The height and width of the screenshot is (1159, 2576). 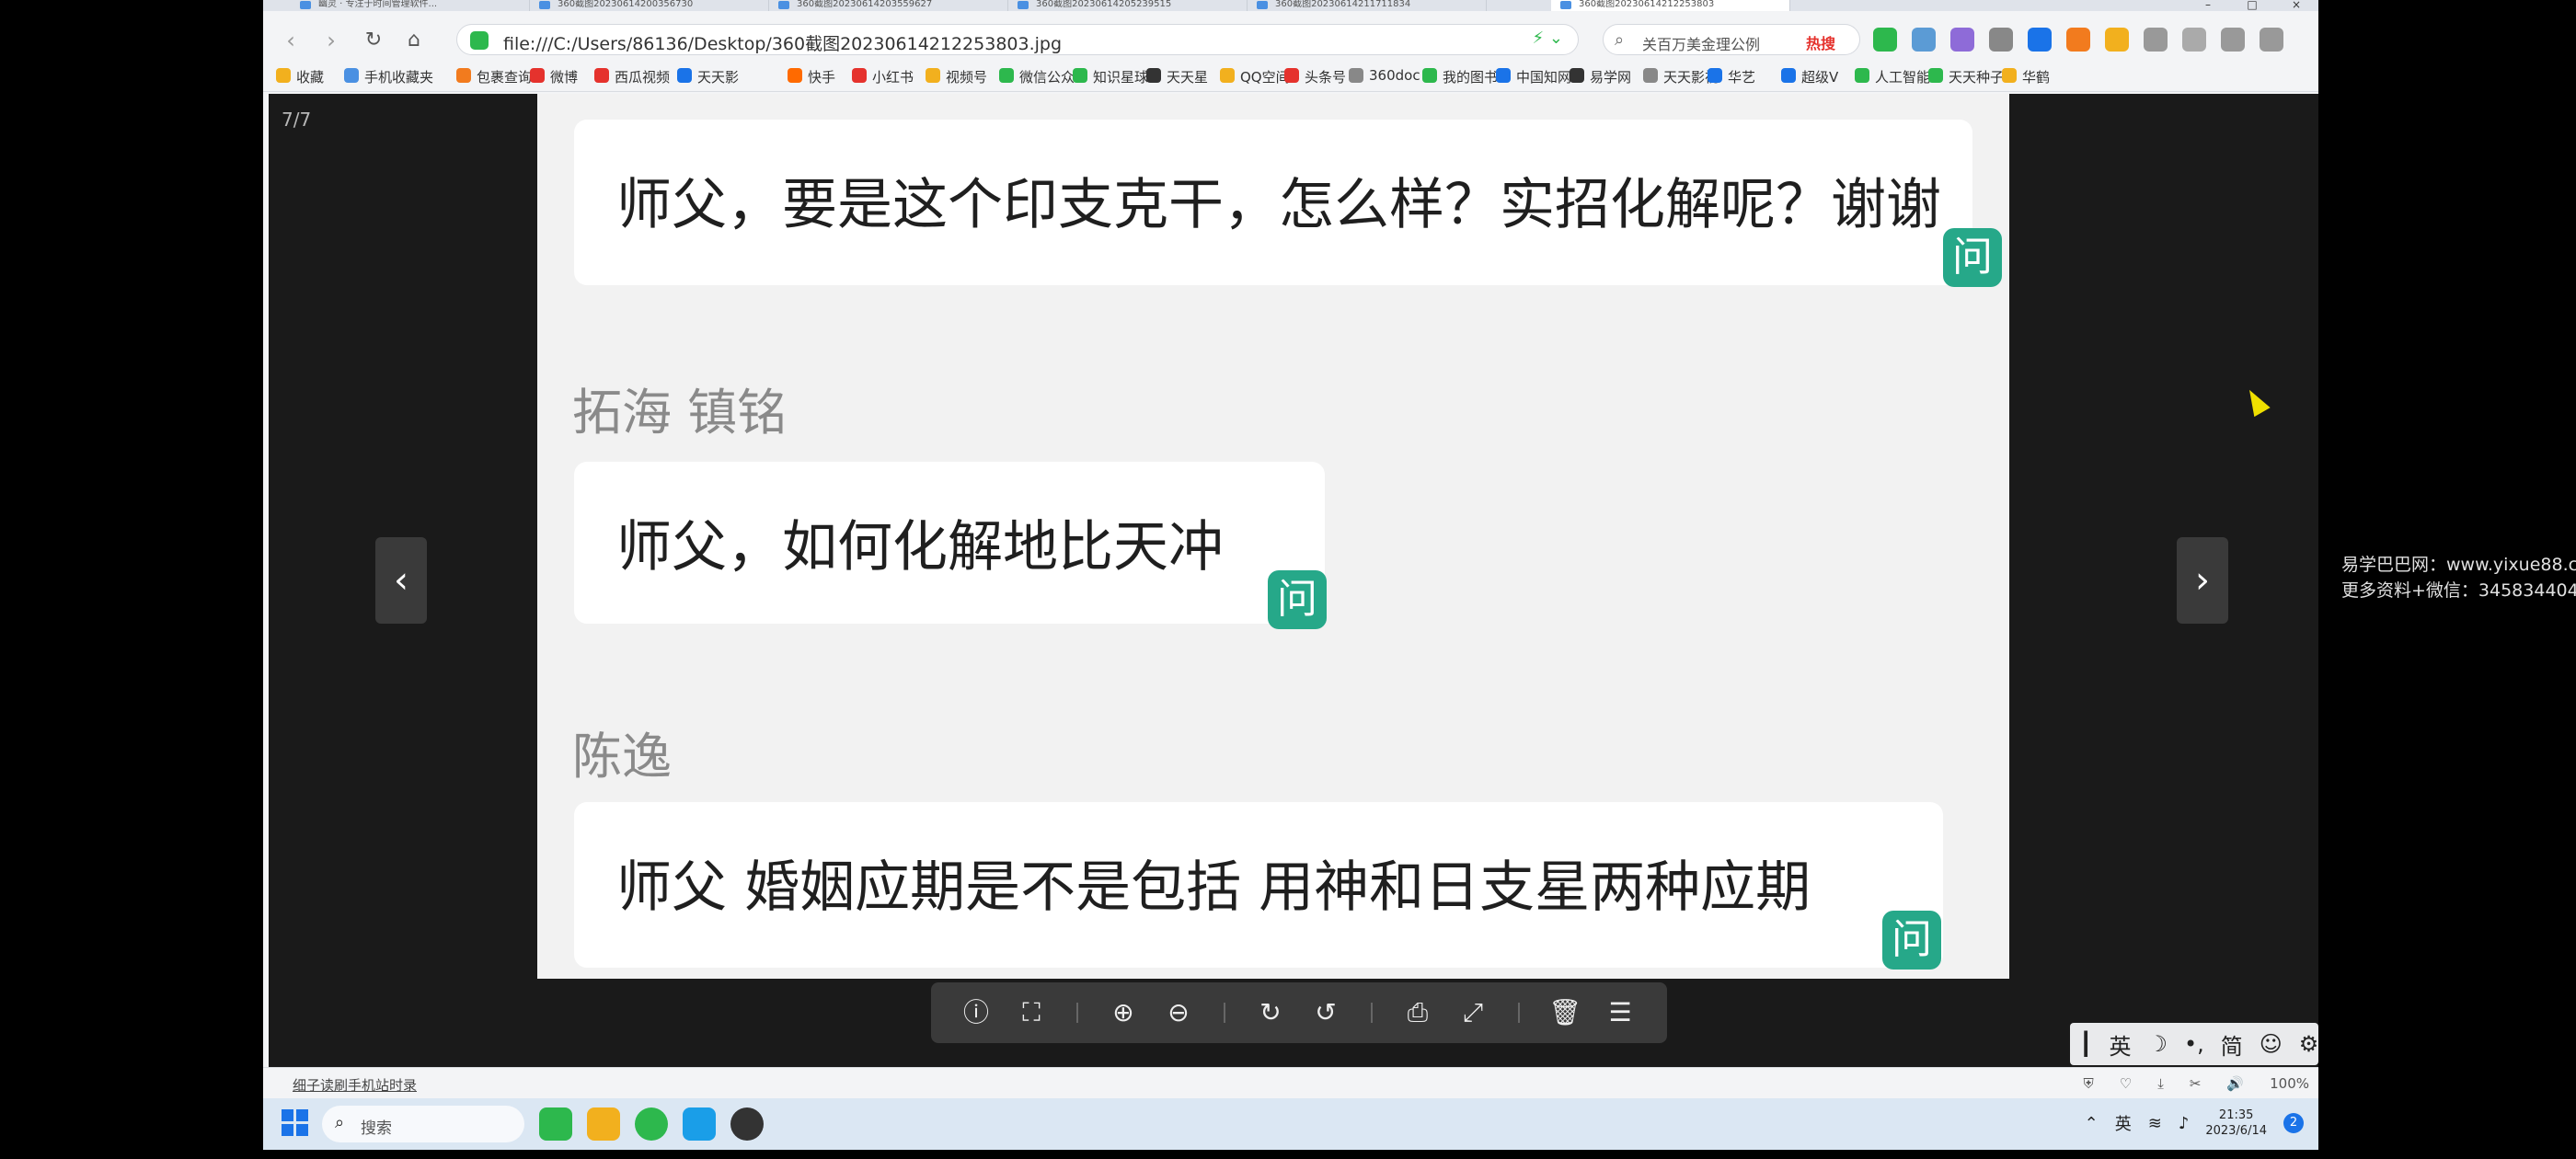 What do you see at coordinates (564, 77) in the screenshot?
I see `bookmark-label: 微博` at bounding box center [564, 77].